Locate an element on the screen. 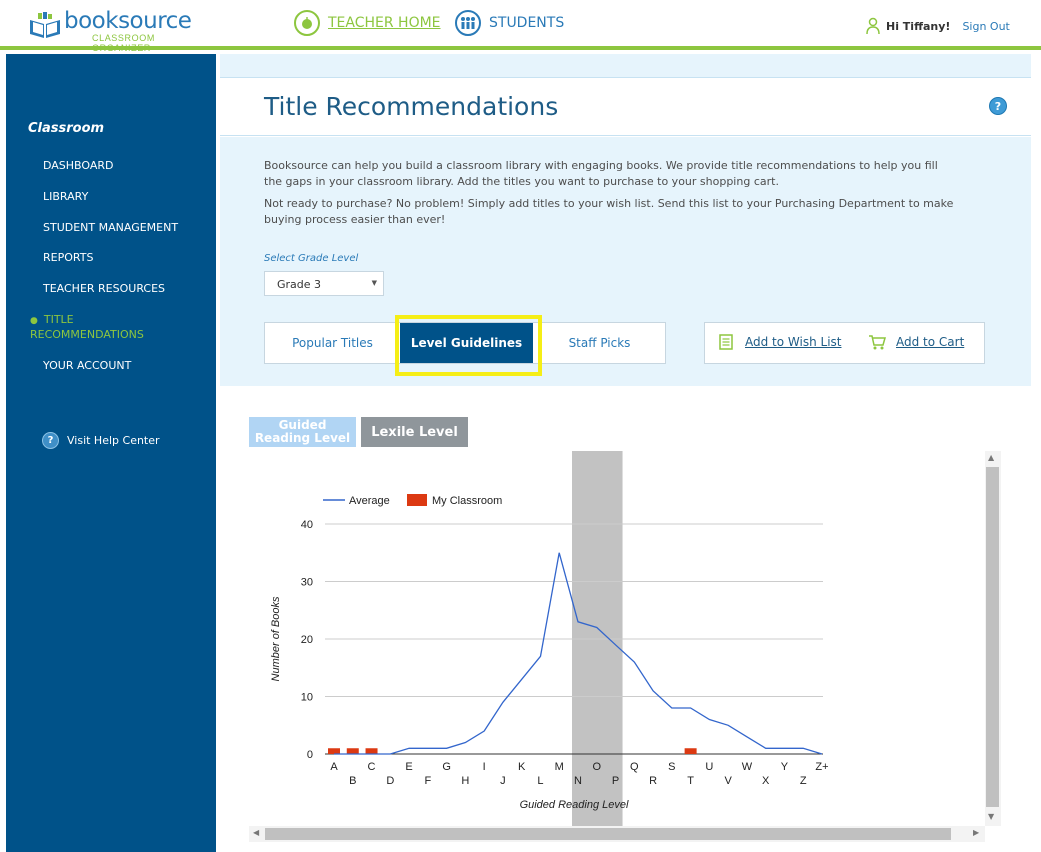 This screenshot has height=852, width=1041. help-circle-icon: ? is located at coordinates (50, 440).